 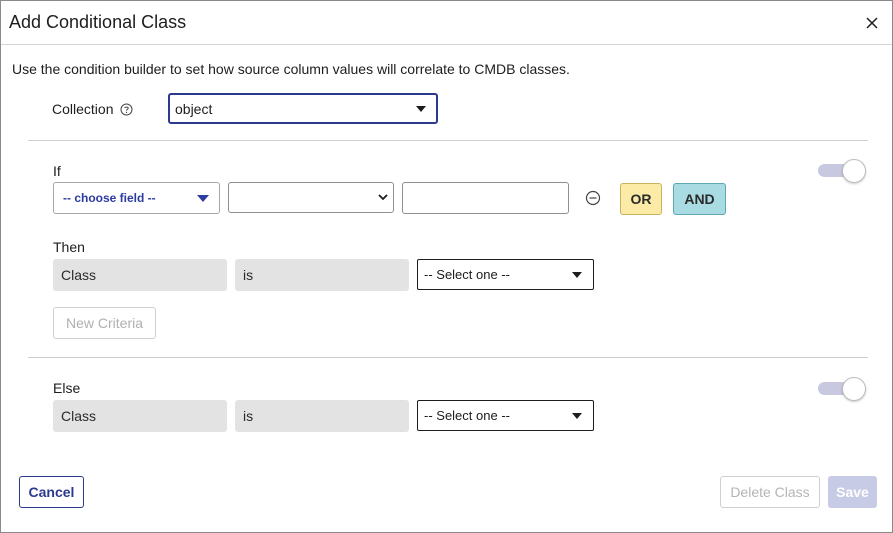 What do you see at coordinates (322, 416) in the screenshot?
I see `else-operator-readonly: is` at bounding box center [322, 416].